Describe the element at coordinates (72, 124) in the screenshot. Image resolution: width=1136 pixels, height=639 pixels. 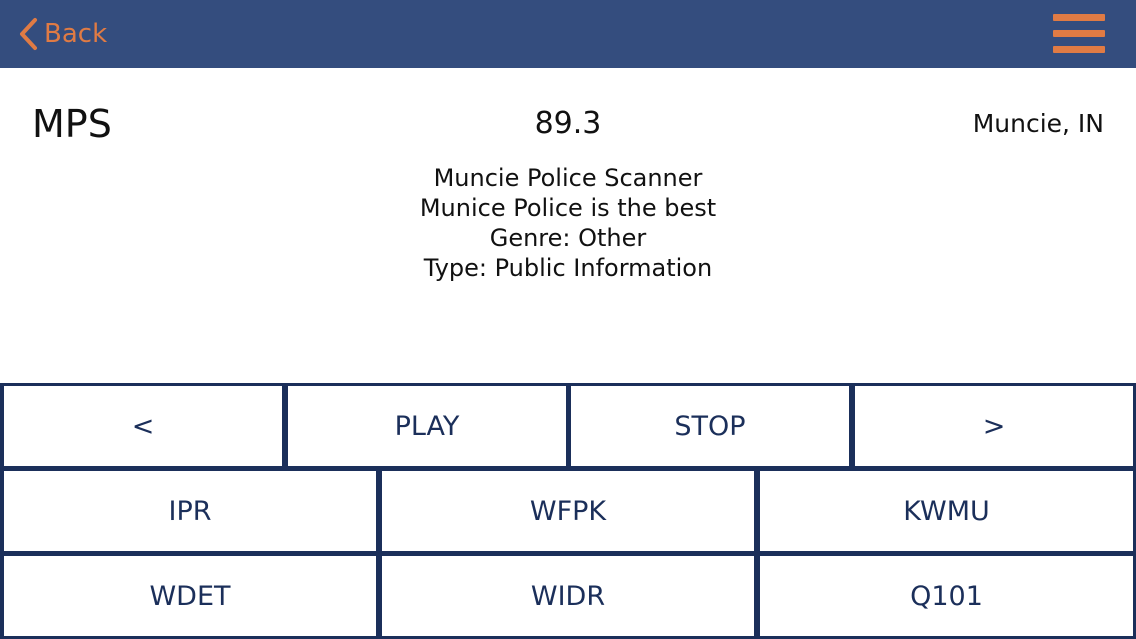
I see `station-callsign: MPS` at that location.